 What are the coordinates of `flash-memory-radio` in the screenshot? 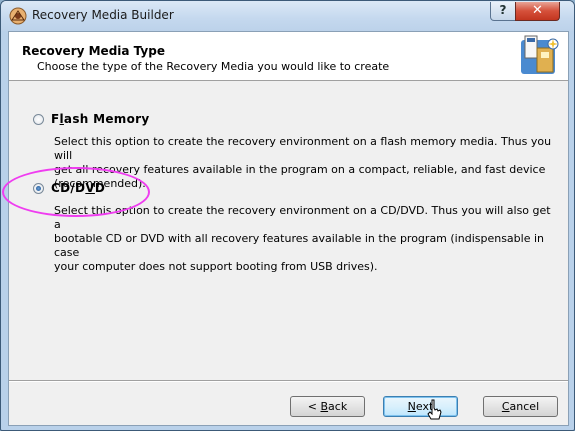 It's located at (38, 119).